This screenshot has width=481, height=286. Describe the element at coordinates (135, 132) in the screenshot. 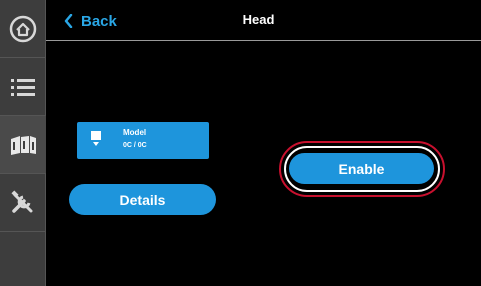

I see `head-model-label: Model` at that location.